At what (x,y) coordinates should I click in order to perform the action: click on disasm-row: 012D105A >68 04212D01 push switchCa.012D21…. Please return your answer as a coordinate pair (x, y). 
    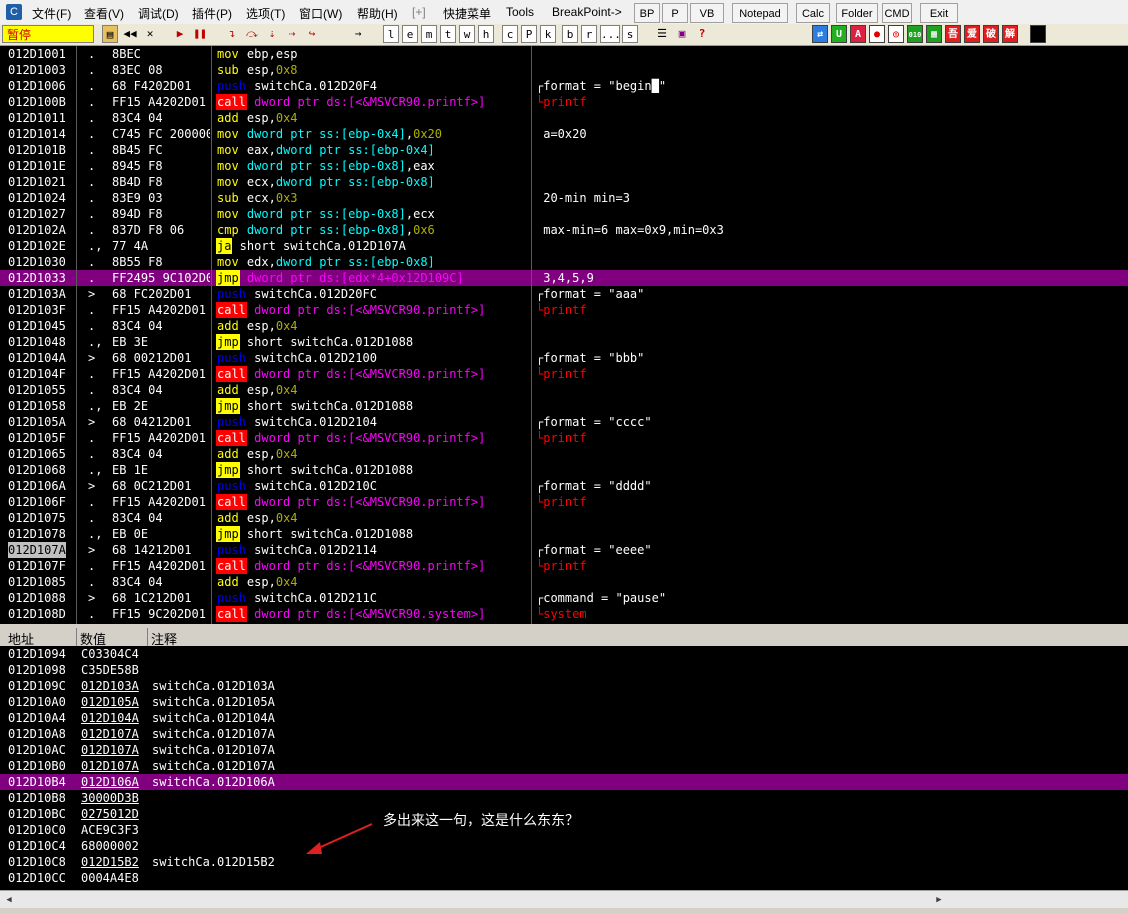
    Looking at the image, I should click on (564, 422).